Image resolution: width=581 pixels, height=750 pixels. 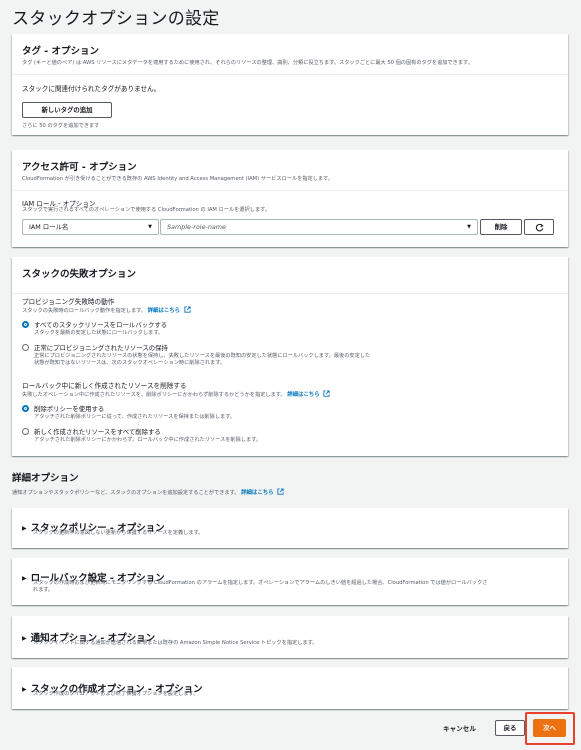 What do you see at coordinates (104, 386) in the screenshot?
I see `delete-resources-label: ロールバック中に新しく作成されたリソースを削除する` at bounding box center [104, 386].